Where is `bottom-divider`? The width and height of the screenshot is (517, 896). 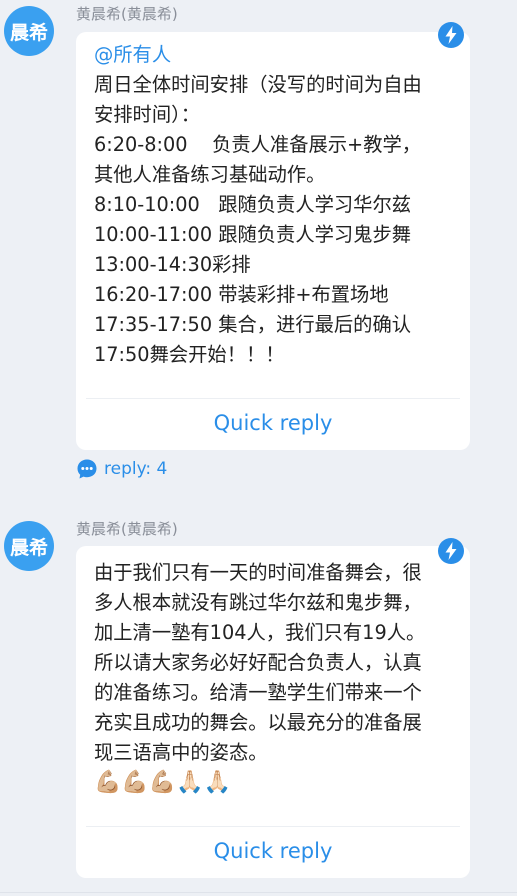
bottom-divider is located at coordinates (258, 892).